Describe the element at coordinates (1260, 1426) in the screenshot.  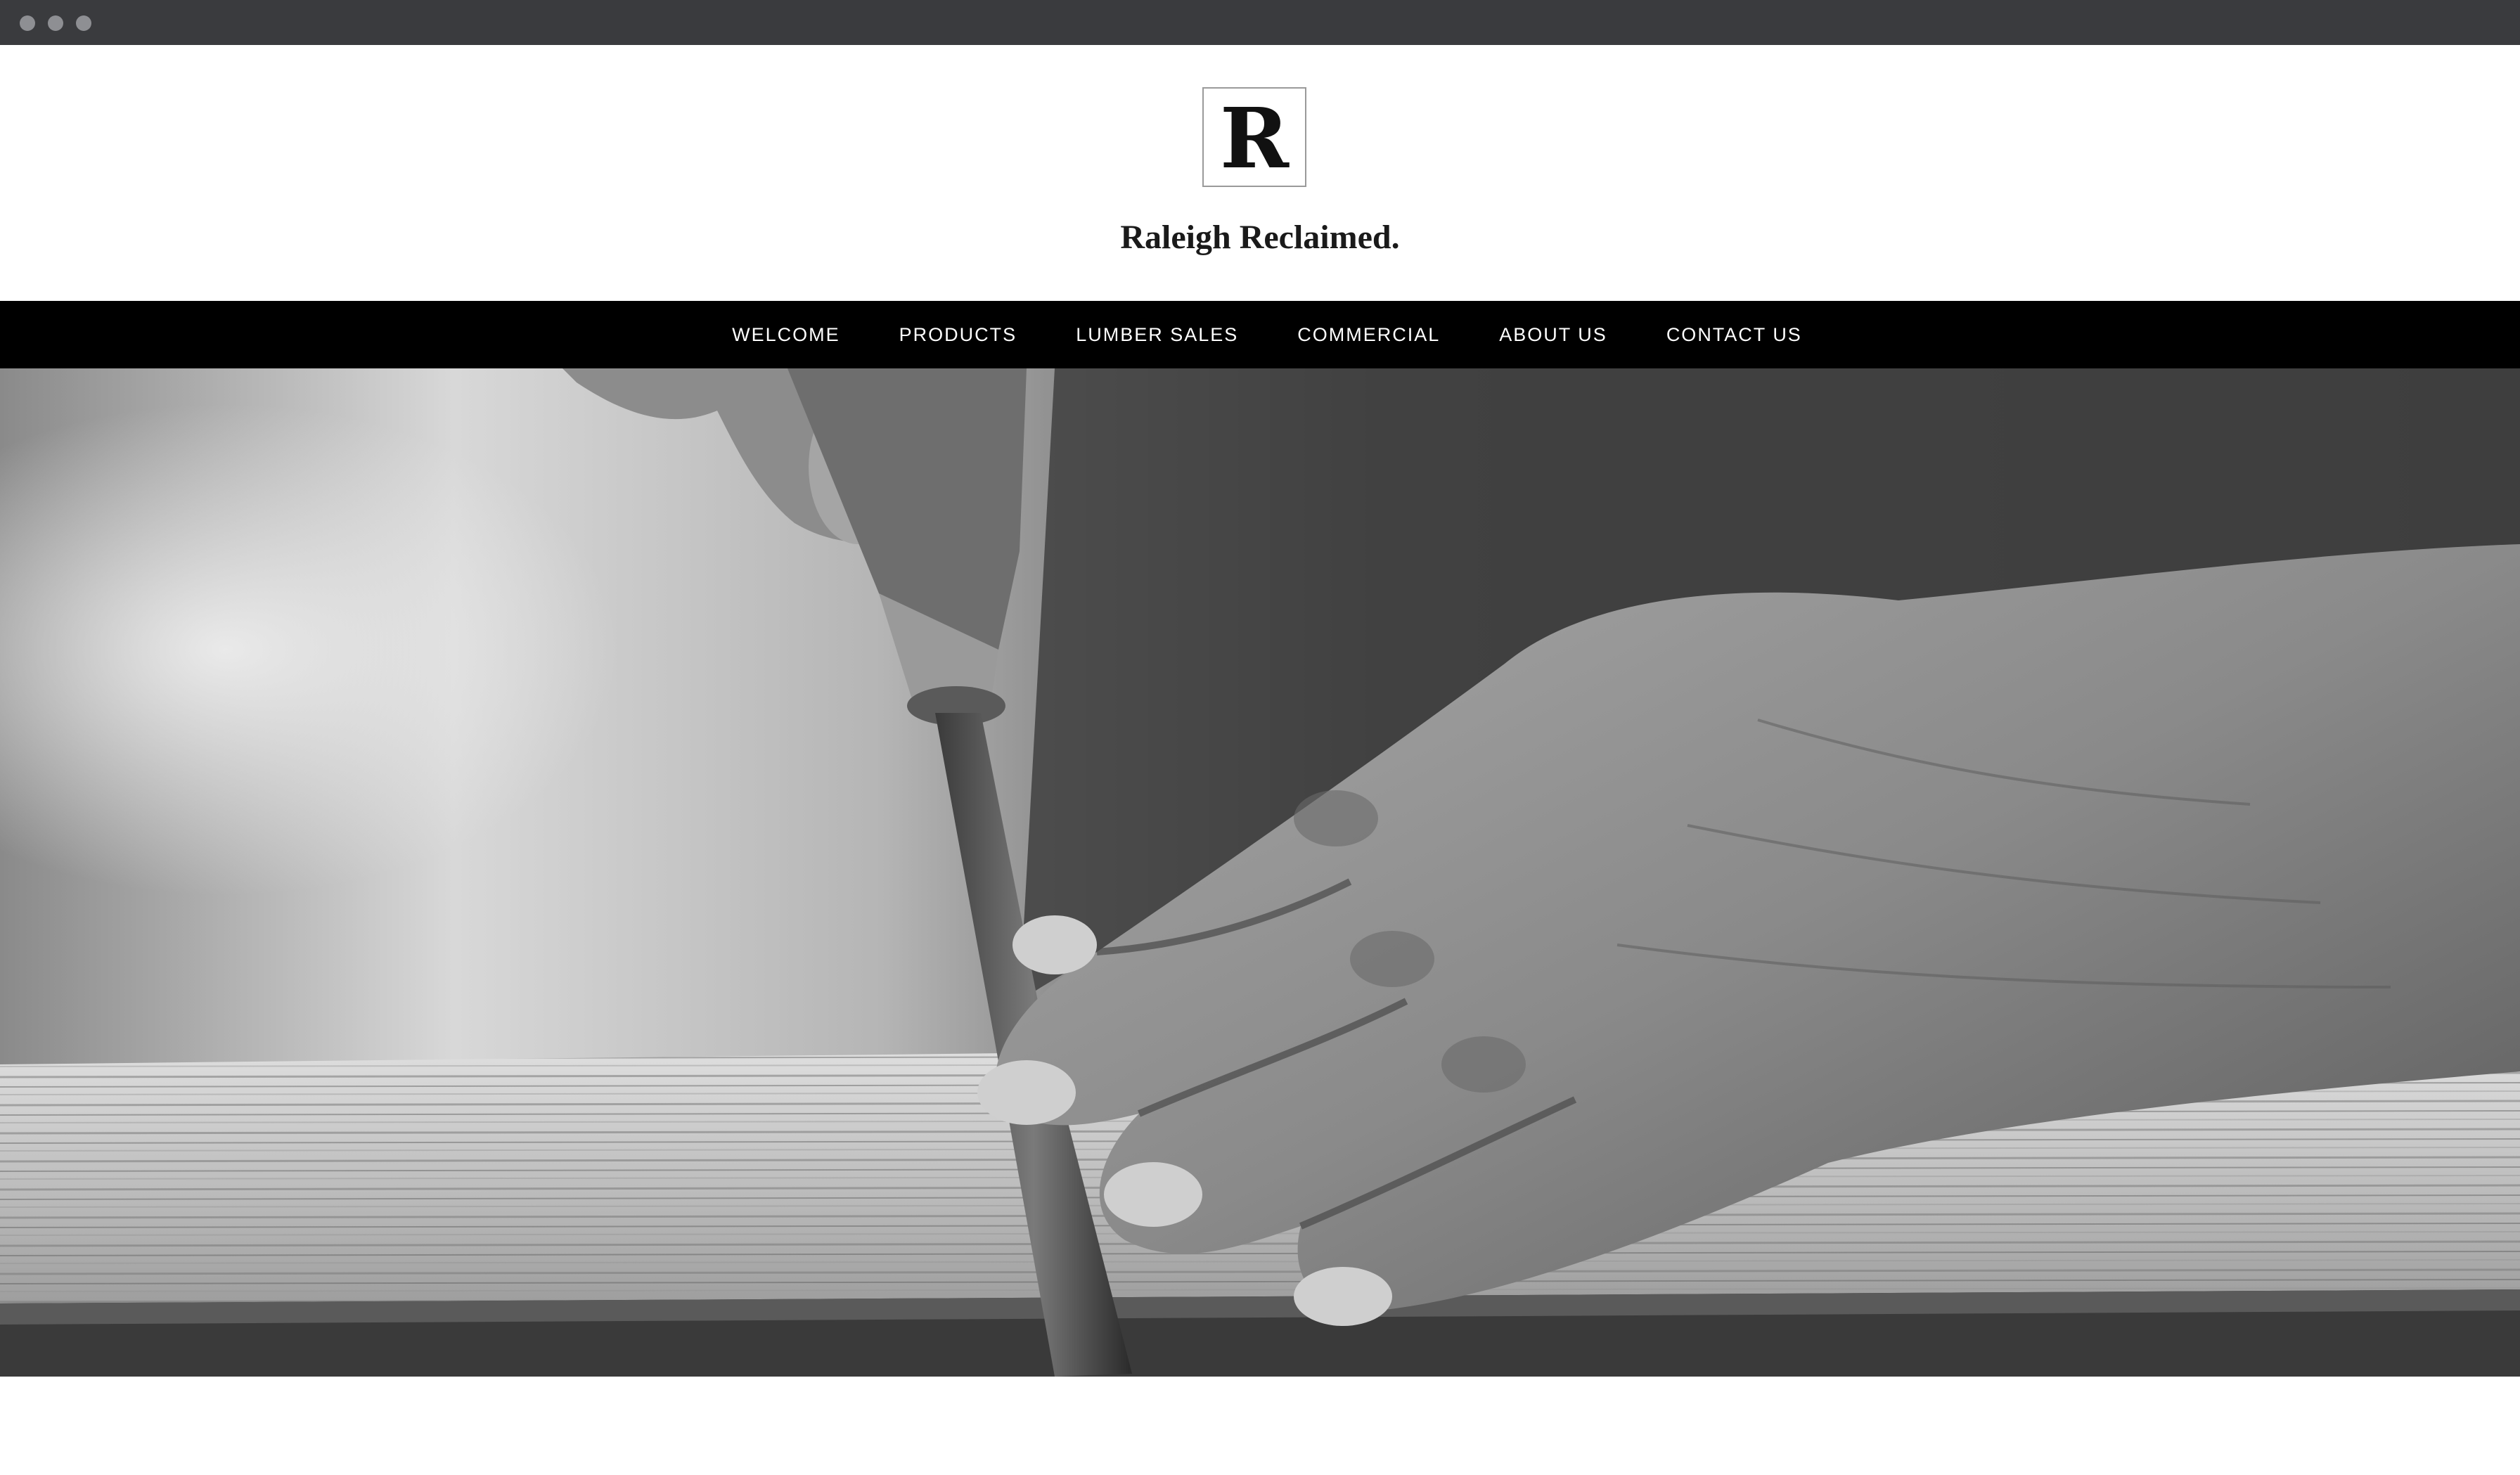
I see `page-bottom-spacer` at that location.